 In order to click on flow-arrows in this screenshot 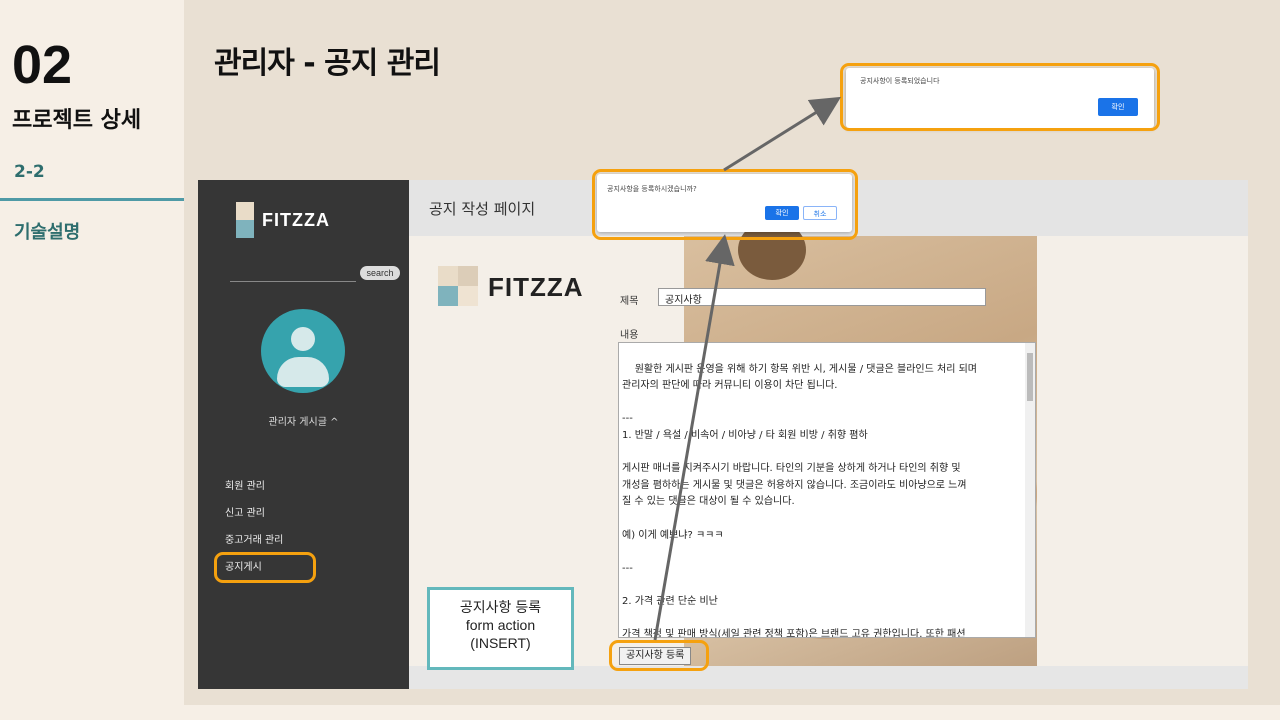, I will do `click(747, 368)`.